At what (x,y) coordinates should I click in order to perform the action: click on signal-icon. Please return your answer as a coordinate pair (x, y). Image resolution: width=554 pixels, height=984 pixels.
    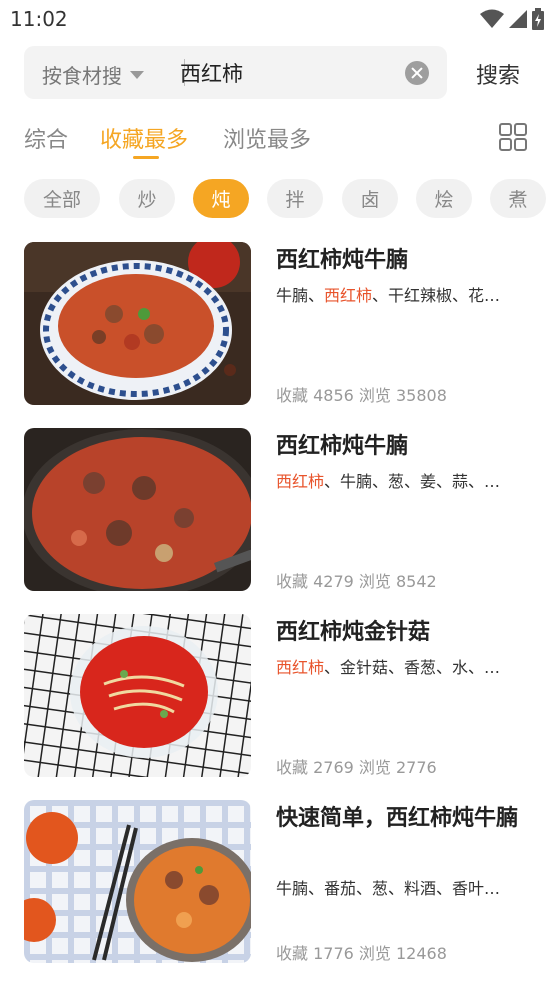
    Looking at the image, I should click on (518, 21).